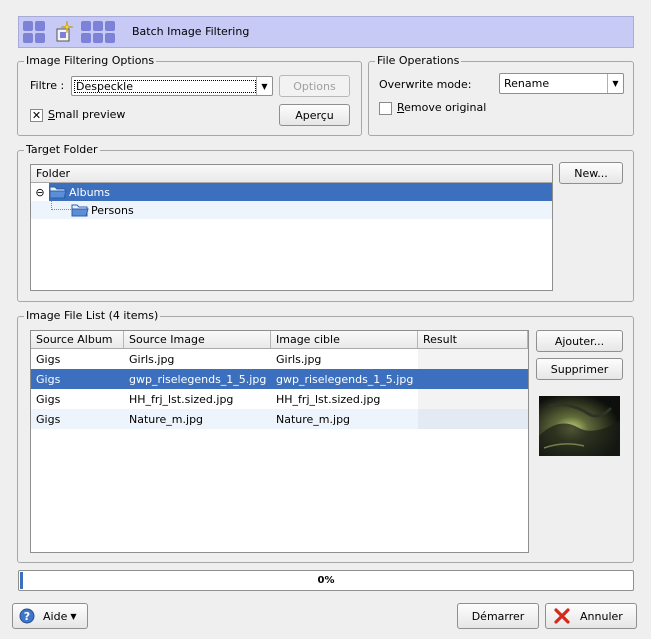 The height and width of the screenshot is (639, 651). Describe the element at coordinates (78, 33) in the screenshot. I see `banner-tiles-graphic` at that location.